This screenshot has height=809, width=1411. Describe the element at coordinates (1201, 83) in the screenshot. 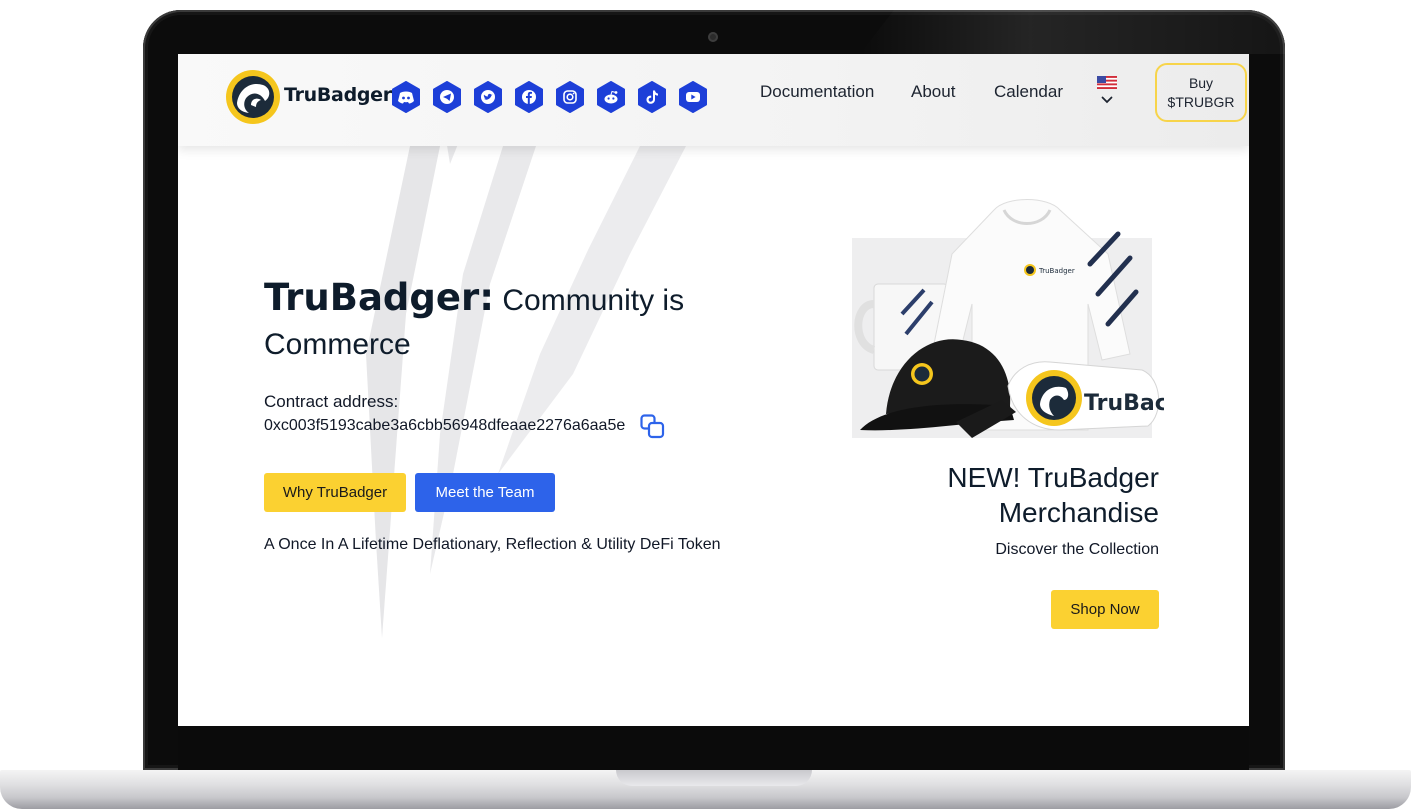

I see `buy-button-line1: Buy` at that location.